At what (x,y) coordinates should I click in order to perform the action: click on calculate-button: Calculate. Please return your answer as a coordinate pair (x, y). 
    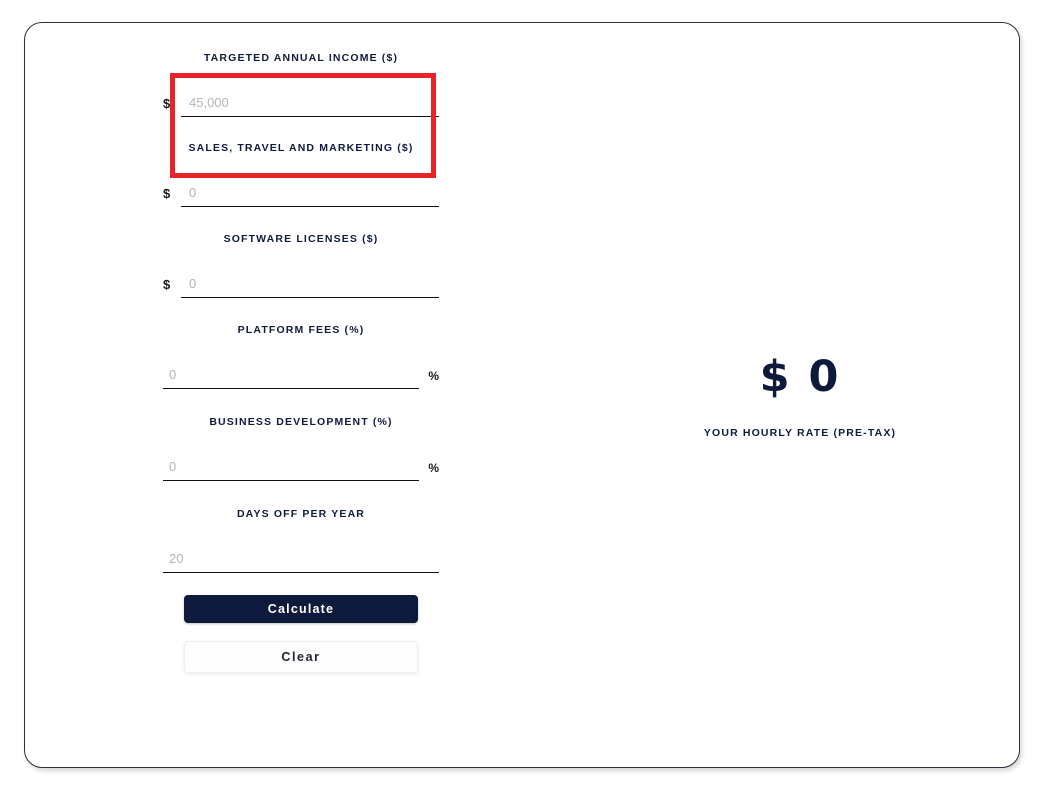
    Looking at the image, I should click on (301, 609).